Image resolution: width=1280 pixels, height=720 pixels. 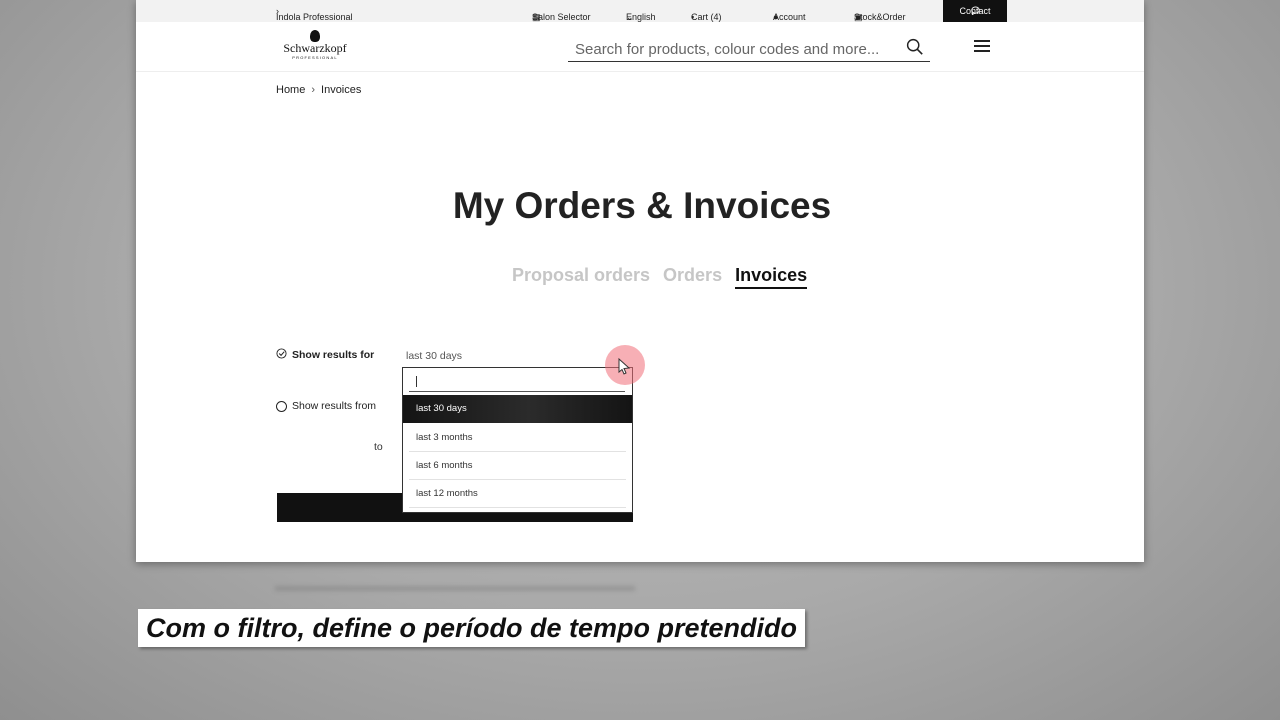 I want to click on contact-button: Contact, so click(x=975, y=11).